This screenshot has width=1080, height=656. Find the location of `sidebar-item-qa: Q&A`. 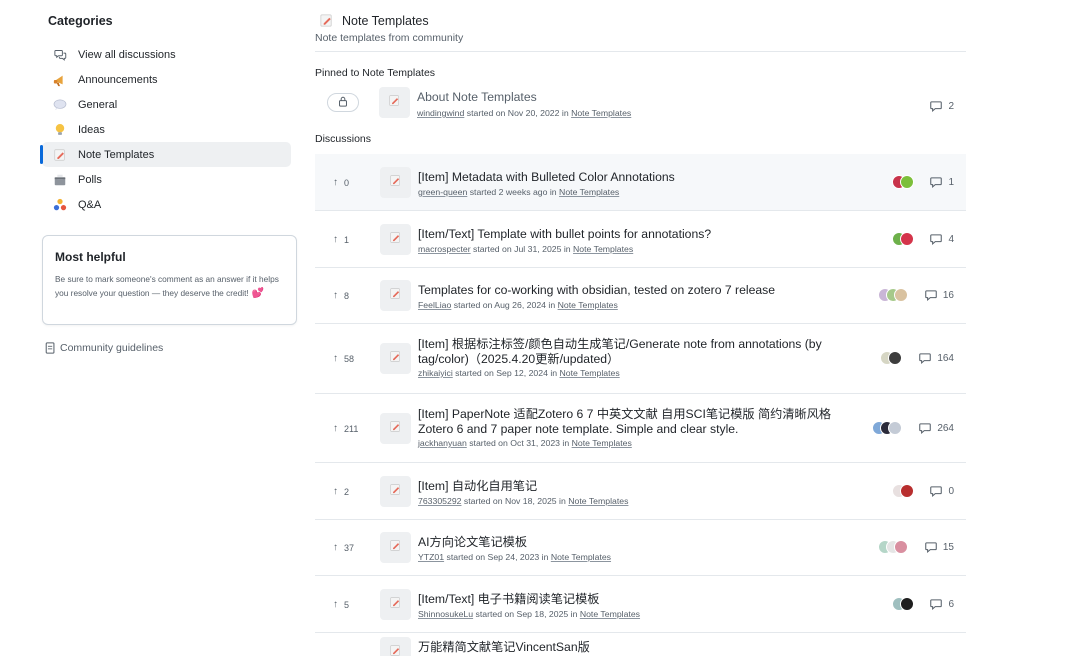

sidebar-item-qa: Q&A is located at coordinates (166, 204).